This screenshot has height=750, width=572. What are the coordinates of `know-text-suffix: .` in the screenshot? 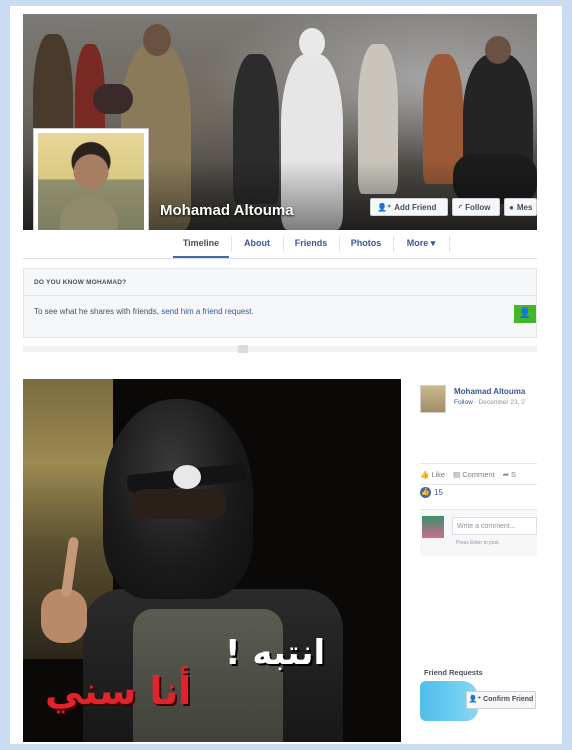 It's located at (252, 311).